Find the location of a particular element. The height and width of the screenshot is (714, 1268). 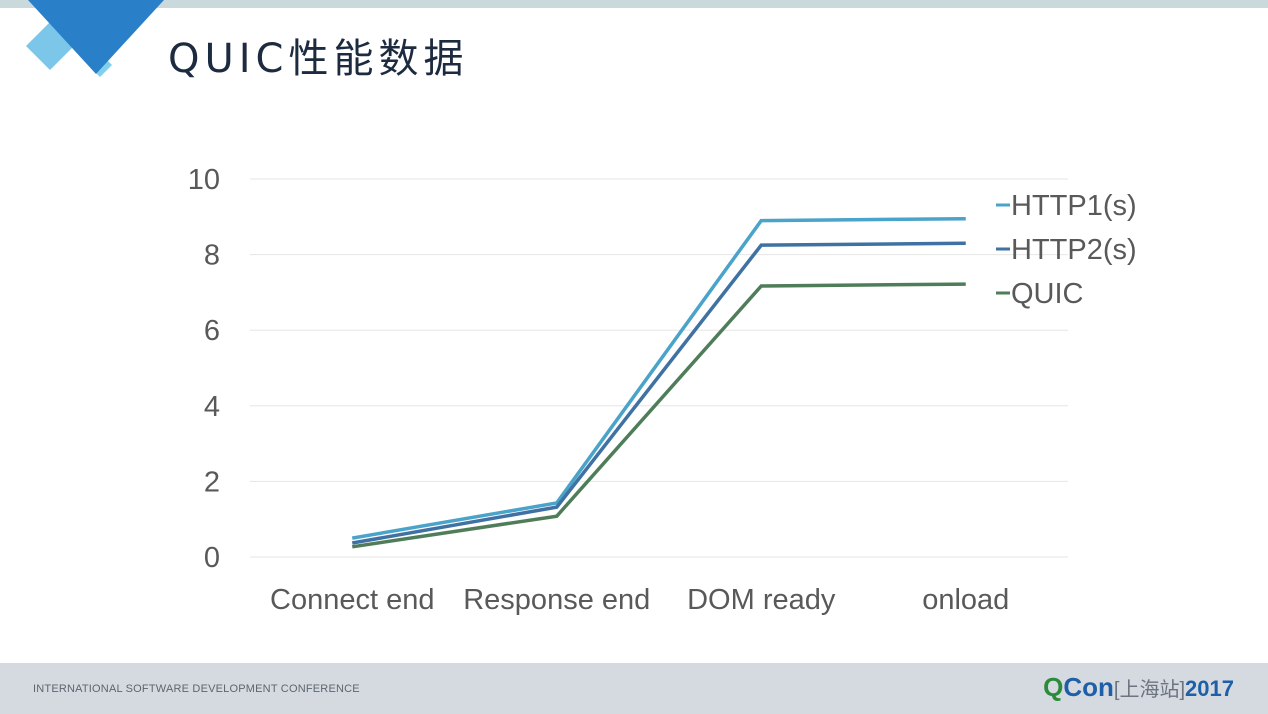

x-tick-label: DOM ready is located at coordinates (761, 600).